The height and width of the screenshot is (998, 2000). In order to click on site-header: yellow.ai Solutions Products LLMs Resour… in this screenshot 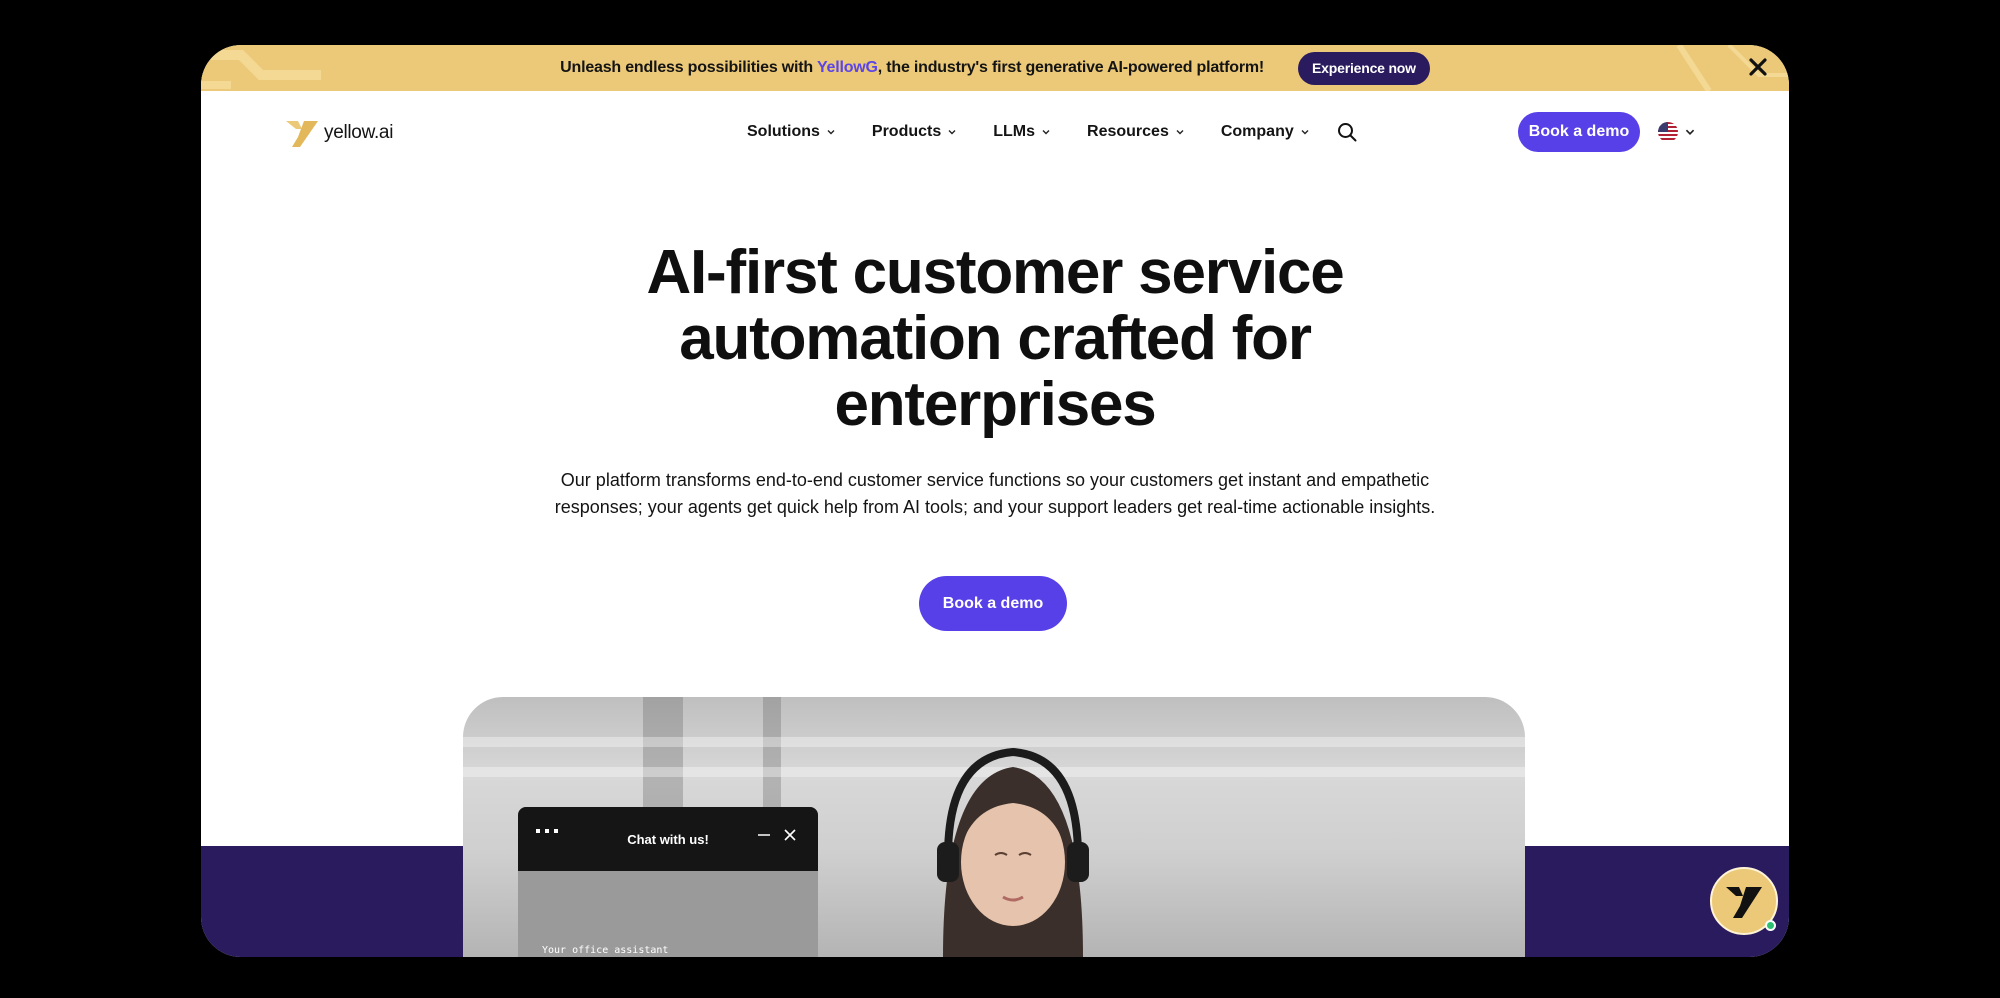, I will do `click(995, 134)`.